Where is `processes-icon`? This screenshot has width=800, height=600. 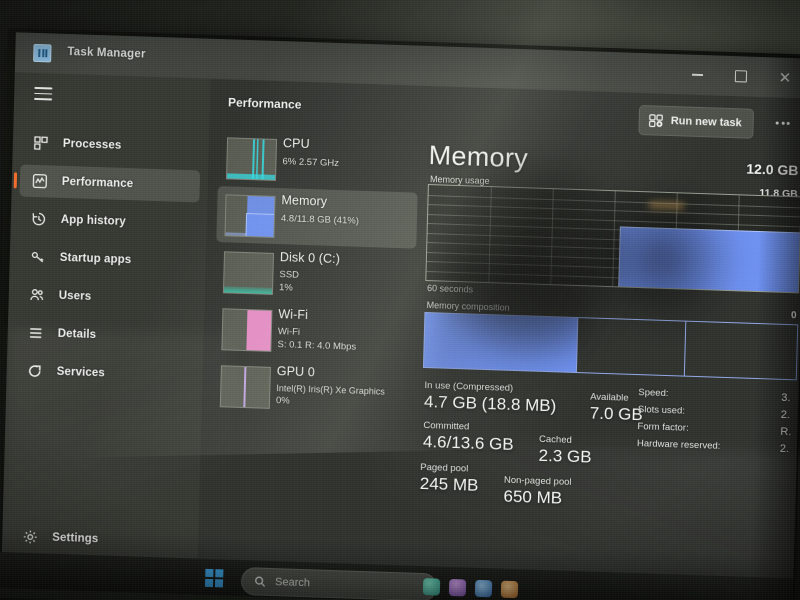
processes-icon is located at coordinates (41, 143).